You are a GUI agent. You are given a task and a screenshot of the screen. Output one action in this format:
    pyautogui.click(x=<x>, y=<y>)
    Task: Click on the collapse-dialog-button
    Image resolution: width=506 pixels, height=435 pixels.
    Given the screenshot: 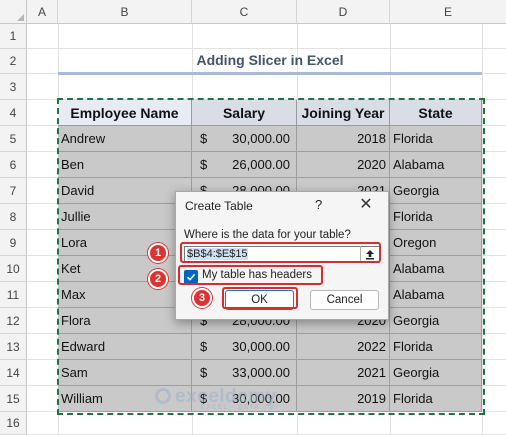 What is the action you would take?
    pyautogui.click(x=369, y=254)
    